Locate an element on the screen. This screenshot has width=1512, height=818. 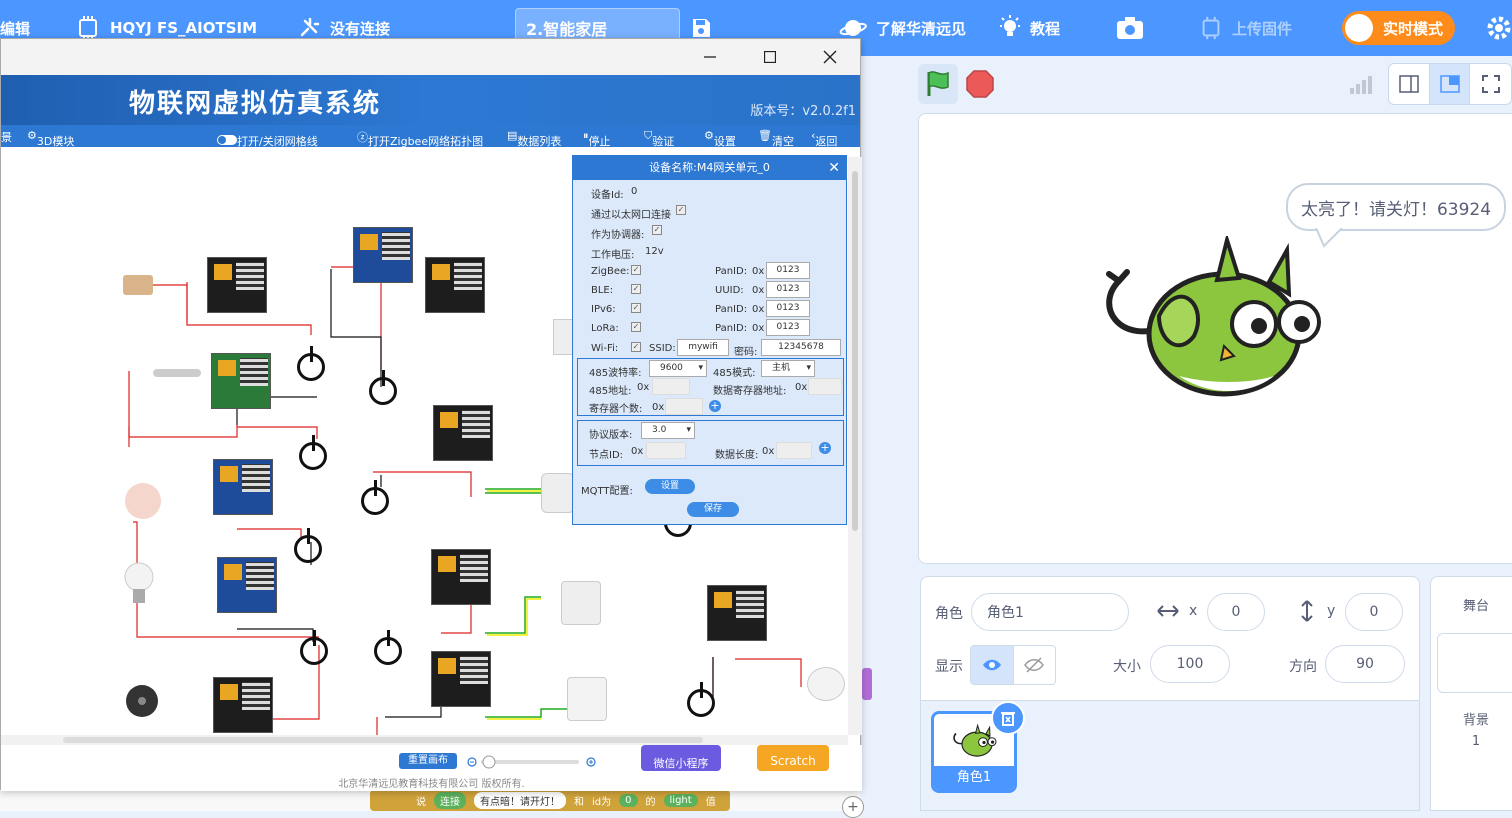
toolbar-verify: ⛉ 验证 is located at coordinates (659, 138).